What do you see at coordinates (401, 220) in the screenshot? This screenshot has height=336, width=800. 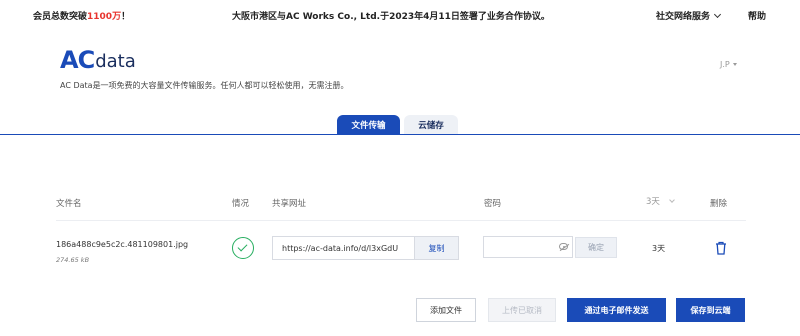 I see `header-separator` at bounding box center [401, 220].